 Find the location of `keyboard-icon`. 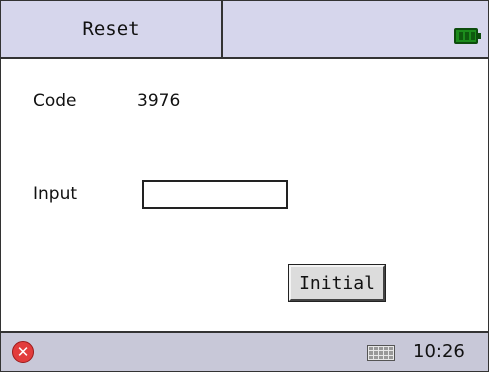

keyboard-icon is located at coordinates (381, 353).